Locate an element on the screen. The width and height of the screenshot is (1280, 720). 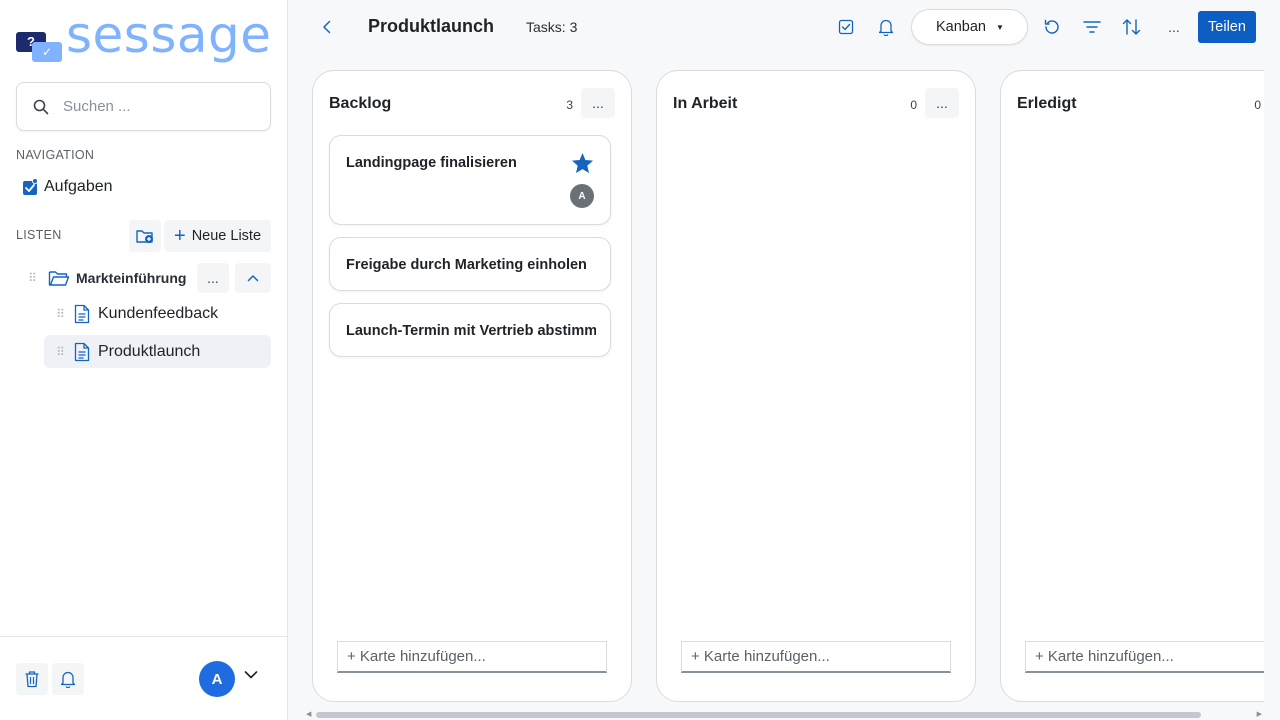
task-card: Launch-Termin mit Vertrieb abstimmen is located at coordinates (470, 330).